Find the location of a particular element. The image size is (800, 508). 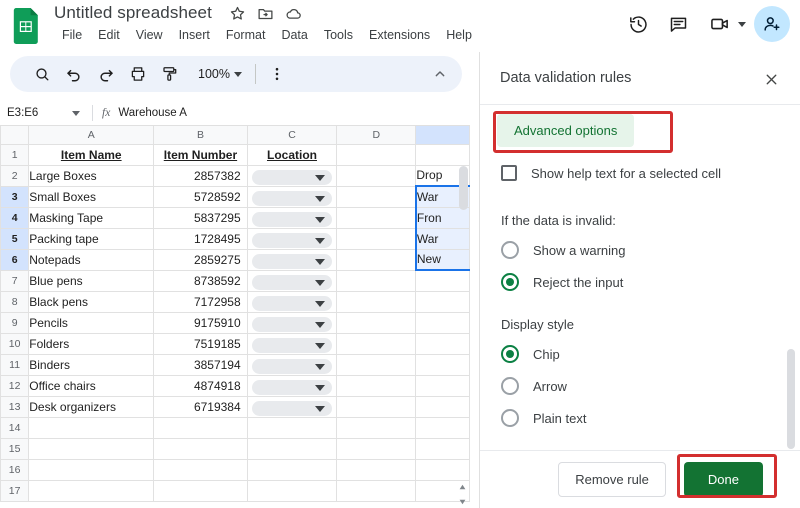

cell-c2 is located at coordinates (292, 175).